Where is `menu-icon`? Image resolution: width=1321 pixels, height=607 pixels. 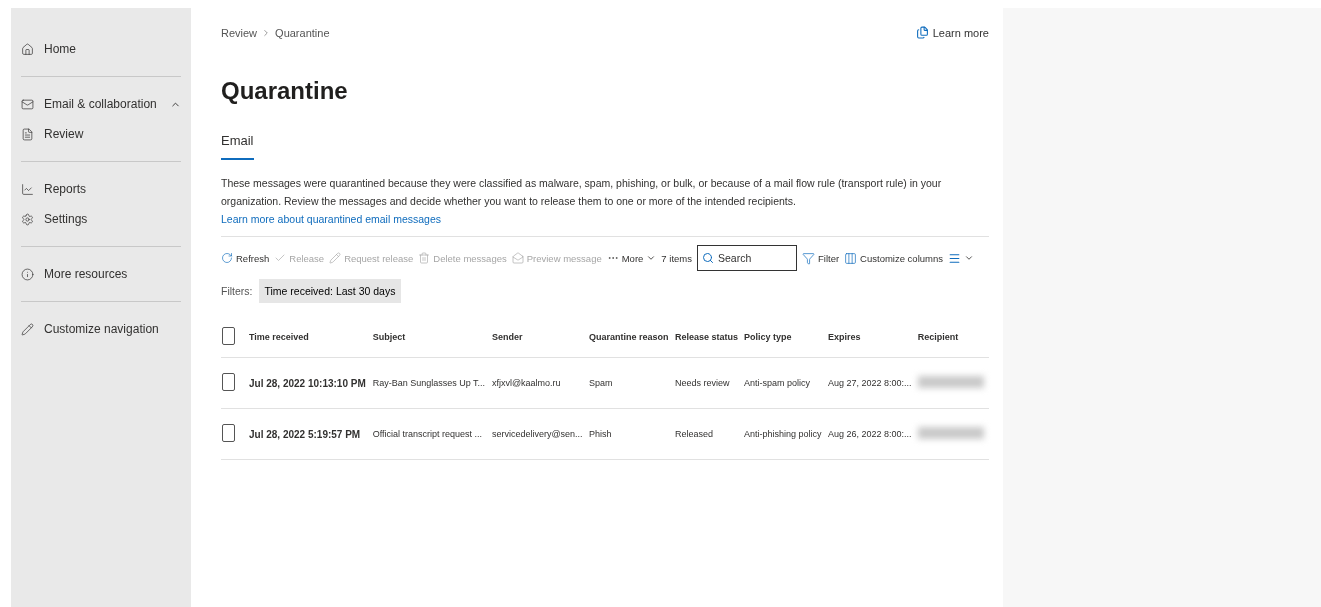 menu-icon is located at coordinates (954, 258).